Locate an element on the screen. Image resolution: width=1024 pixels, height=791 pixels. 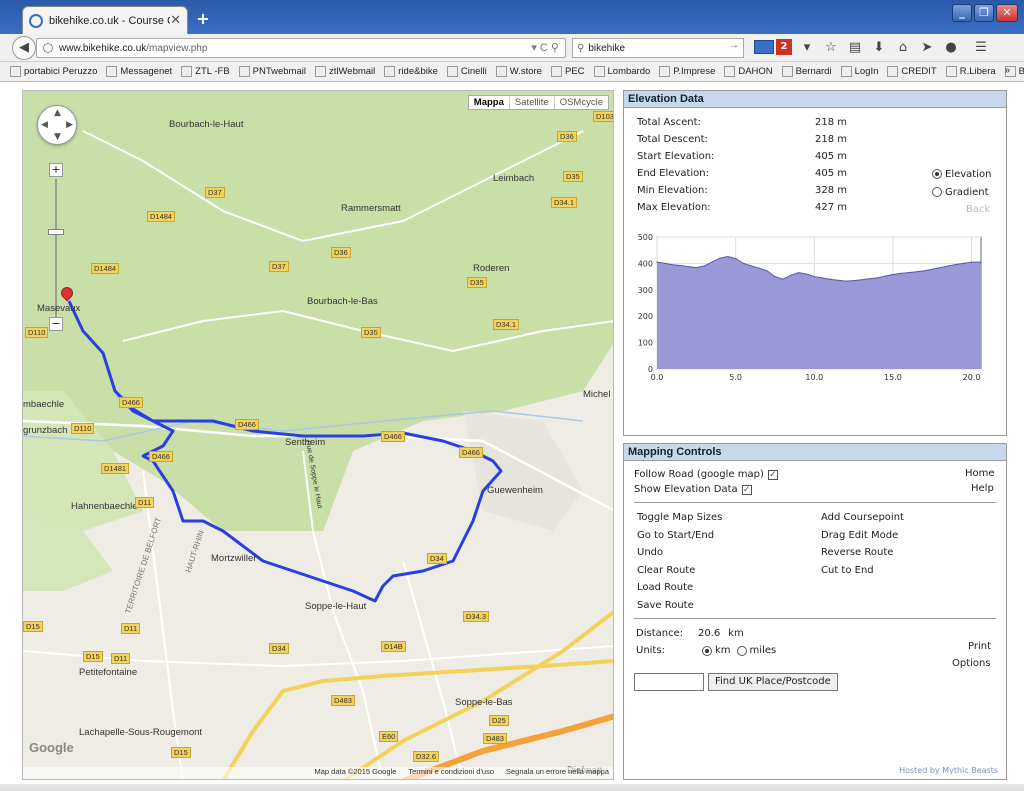
bookmark-item: Lombardo is located at coordinates (621, 71).